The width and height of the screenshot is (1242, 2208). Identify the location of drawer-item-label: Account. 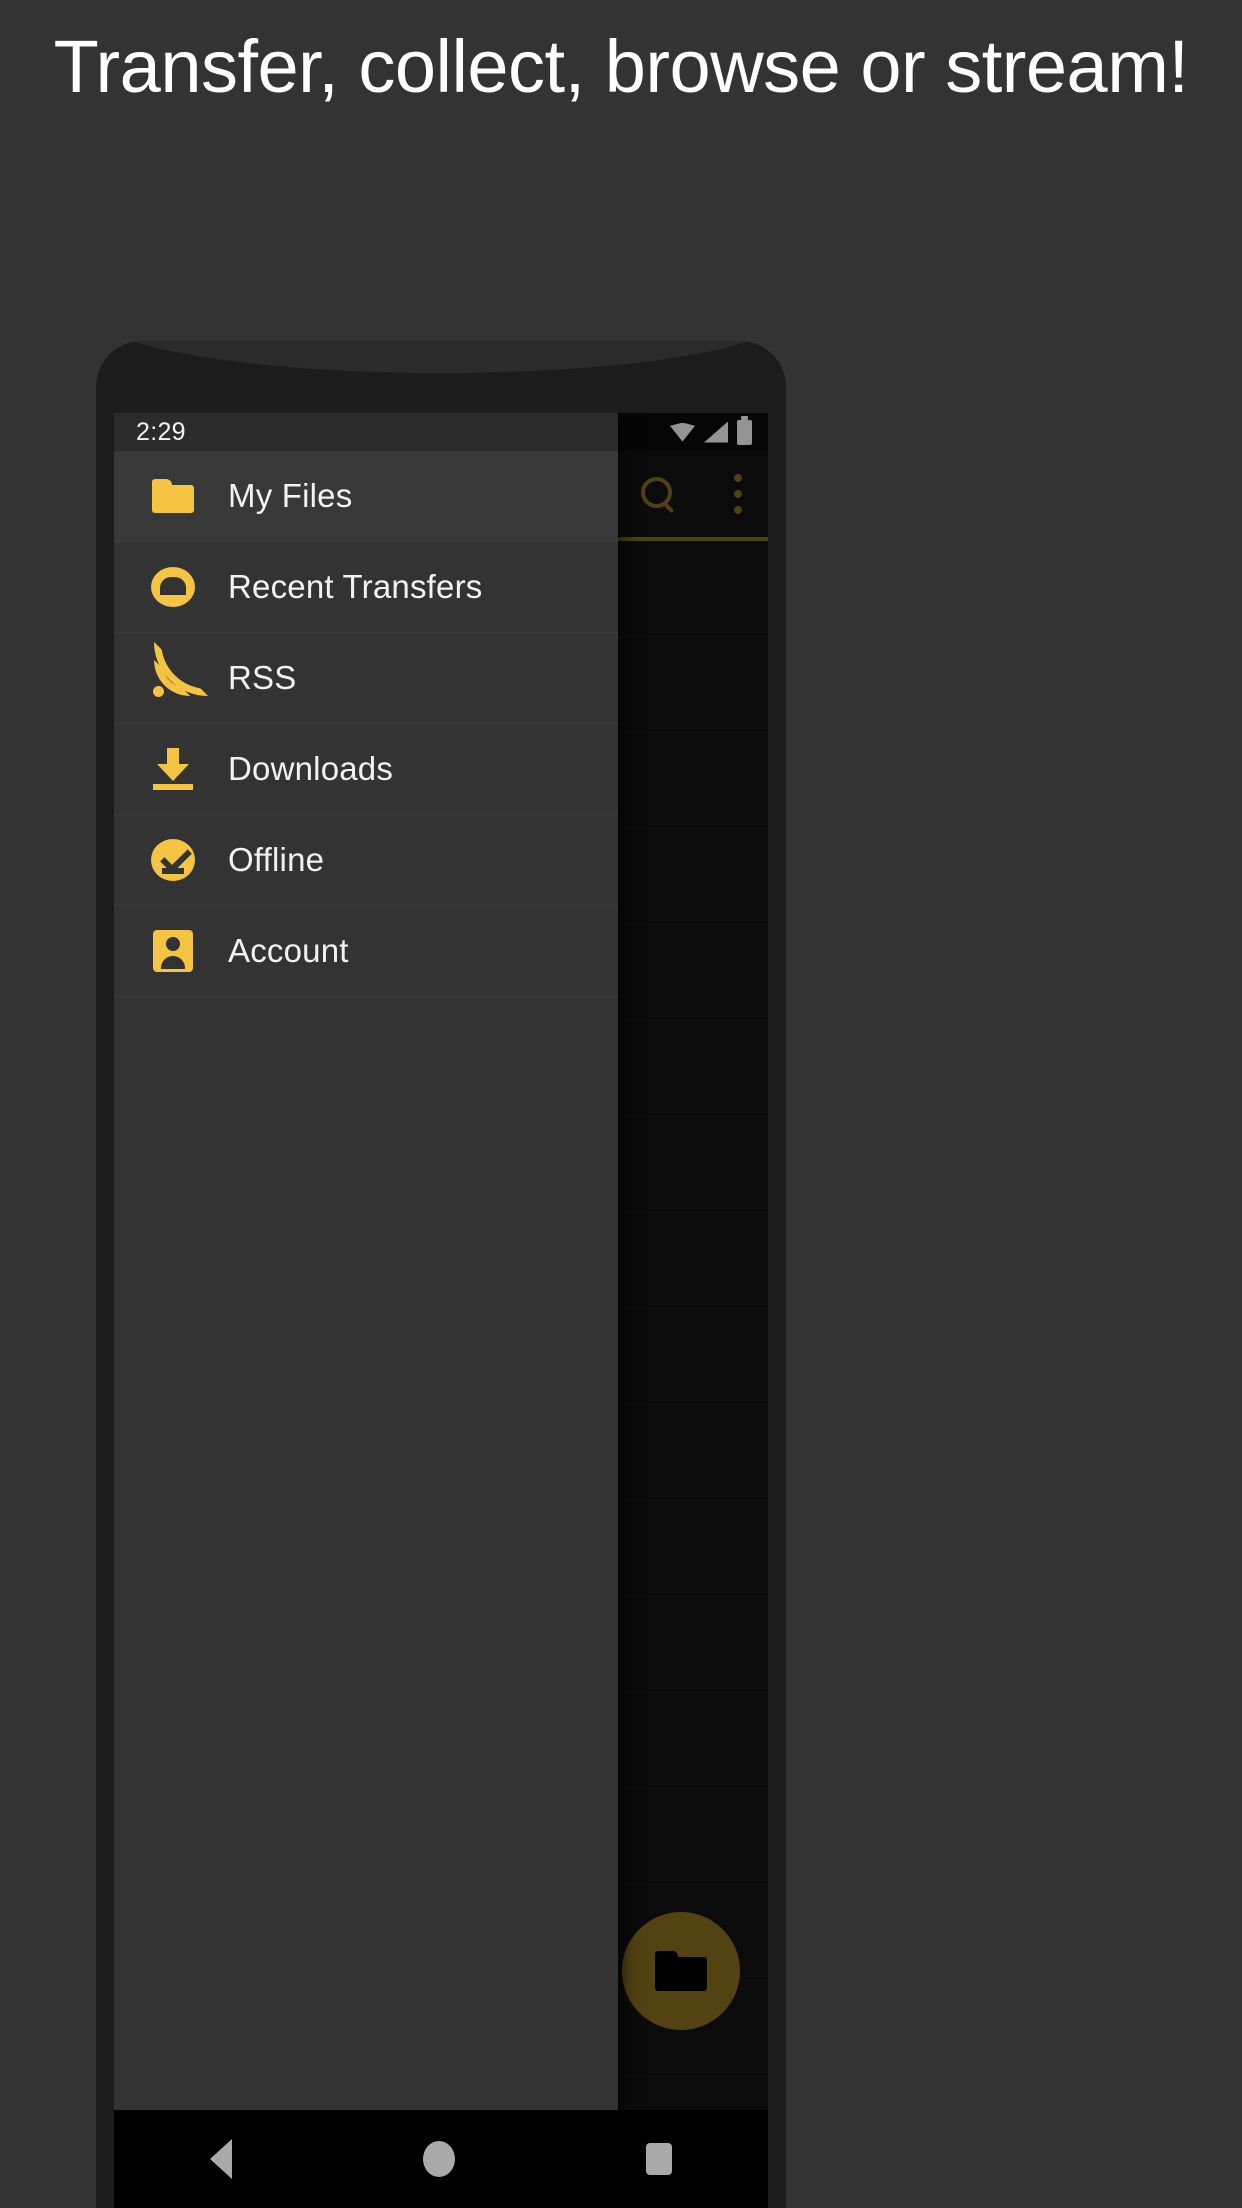
(288, 950).